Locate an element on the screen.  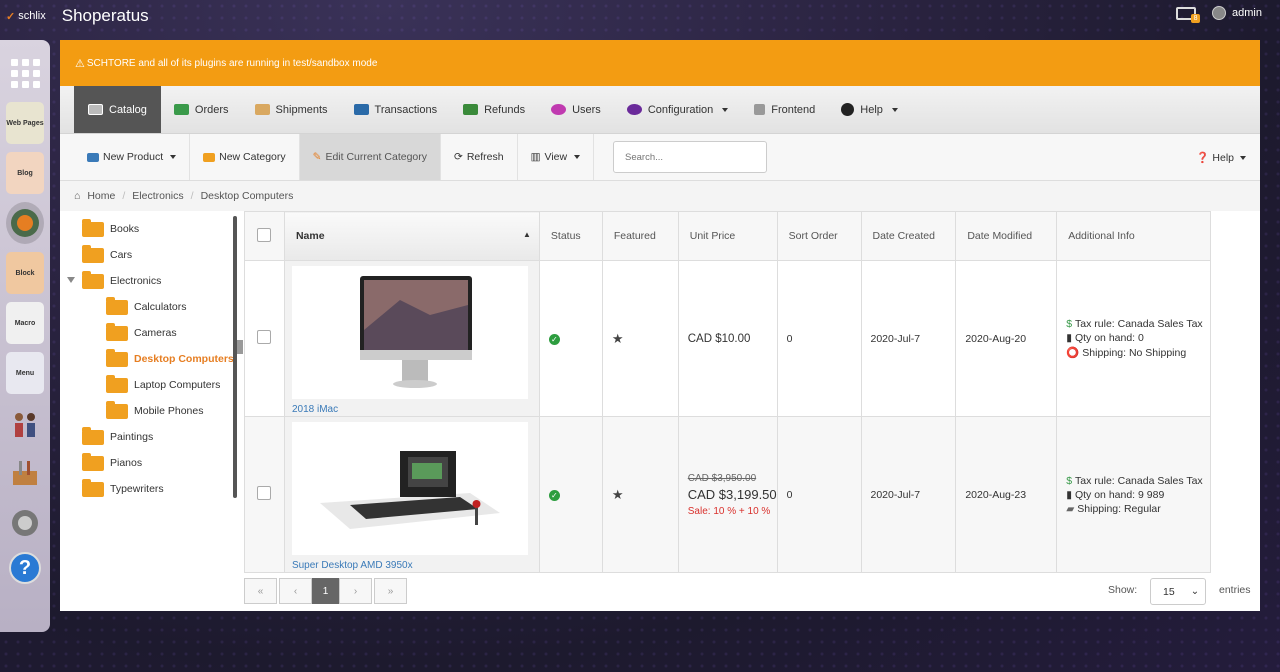
help-icon: ? is located at coordinates (25, 568).